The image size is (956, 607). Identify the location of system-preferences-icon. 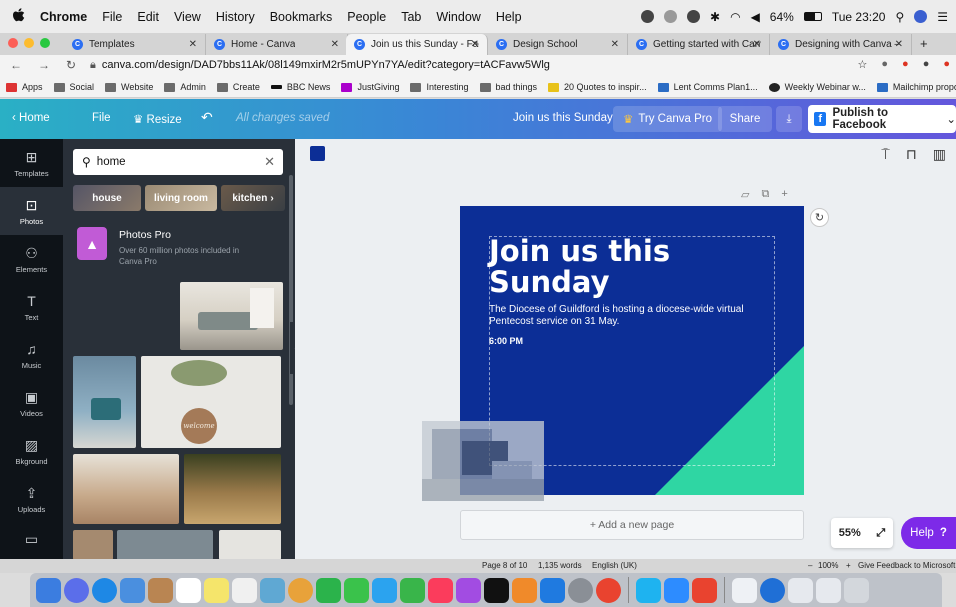
(580, 590).